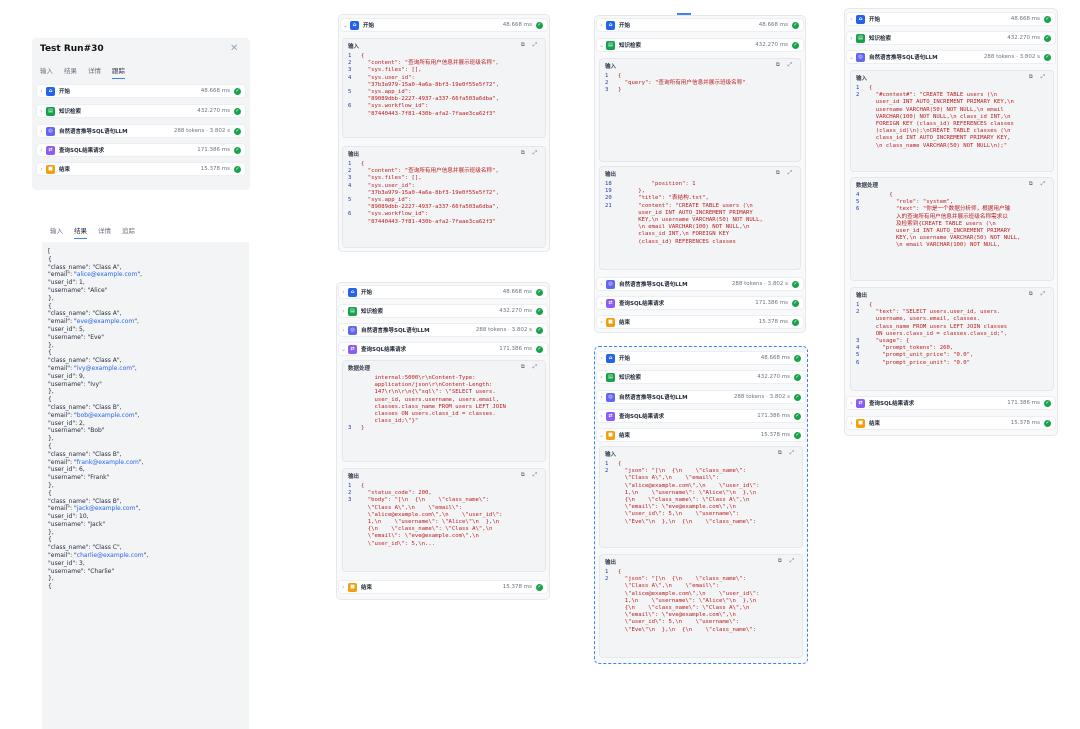 The width and height of the screenshot is (1080, 729). What do you see at coordinates (50, 169) in the screenshot?
I see `end-icon: ■` at bounding box center [50, 169].